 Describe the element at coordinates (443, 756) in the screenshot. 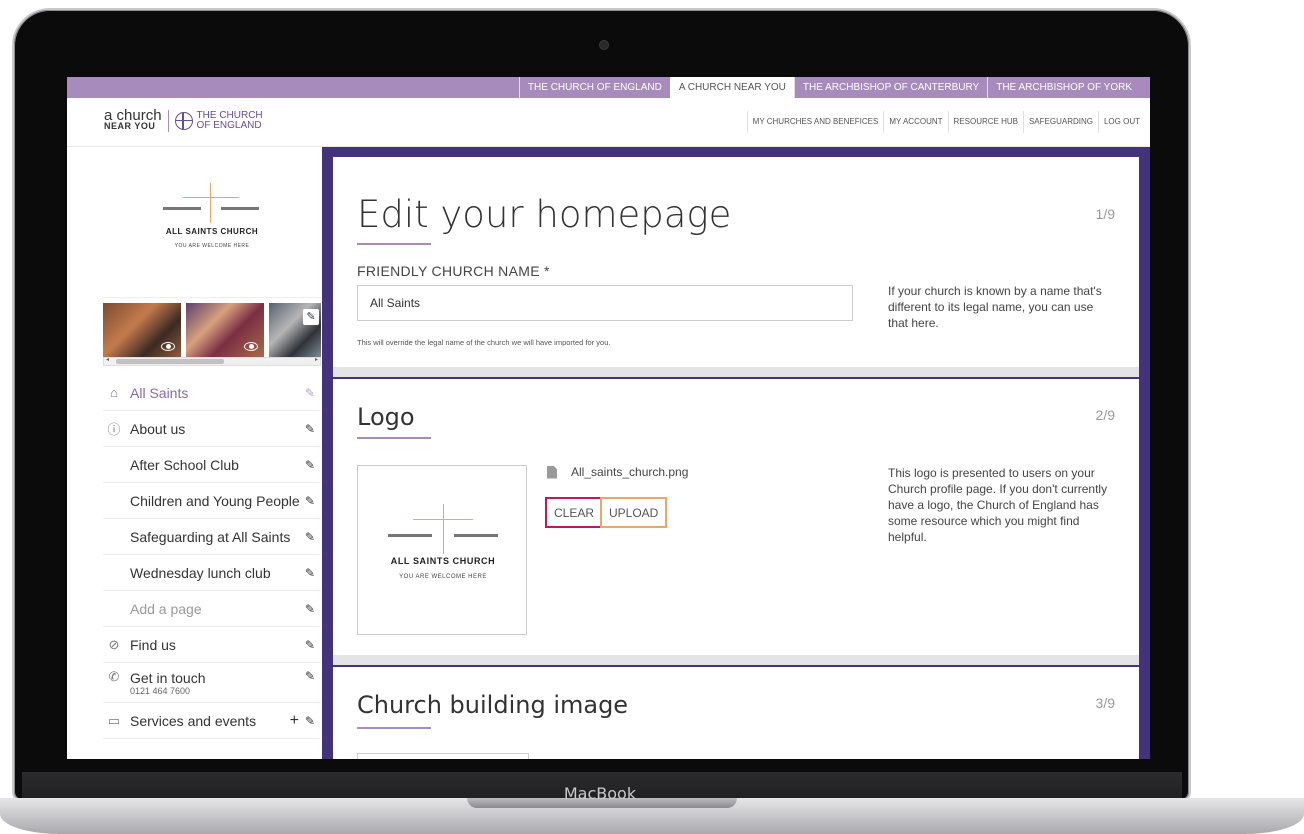

I see `image-preview-box` at that location.